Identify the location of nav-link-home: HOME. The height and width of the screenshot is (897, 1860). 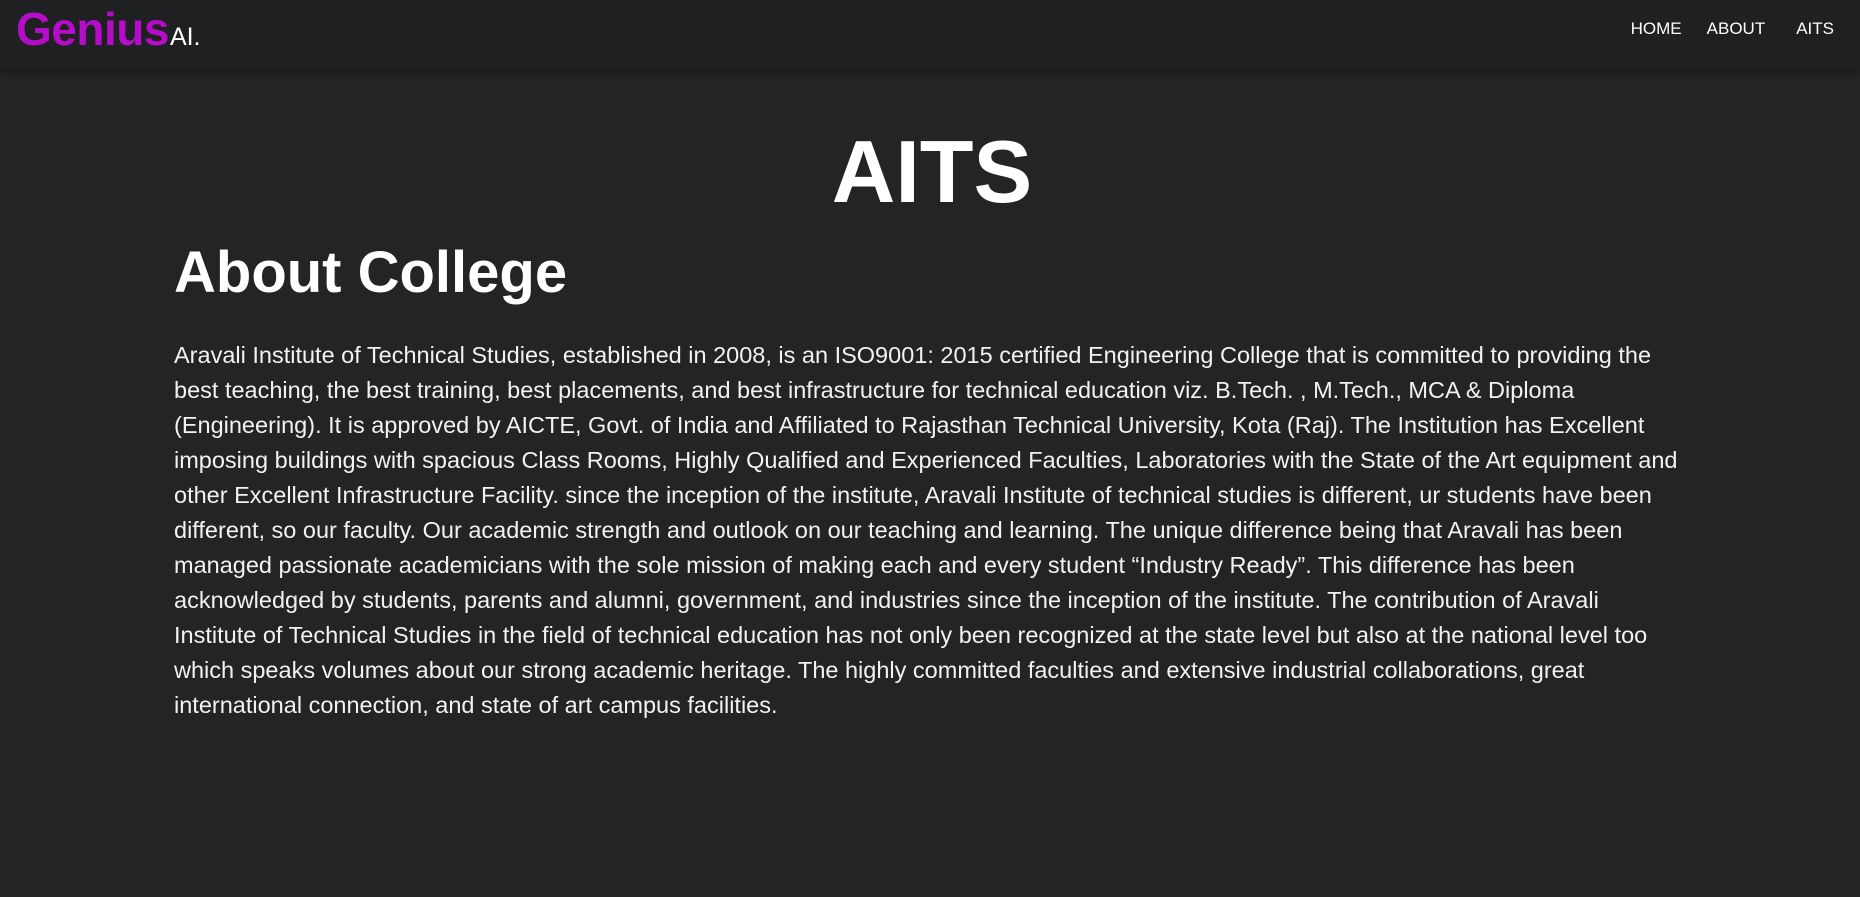
(1656, 29).